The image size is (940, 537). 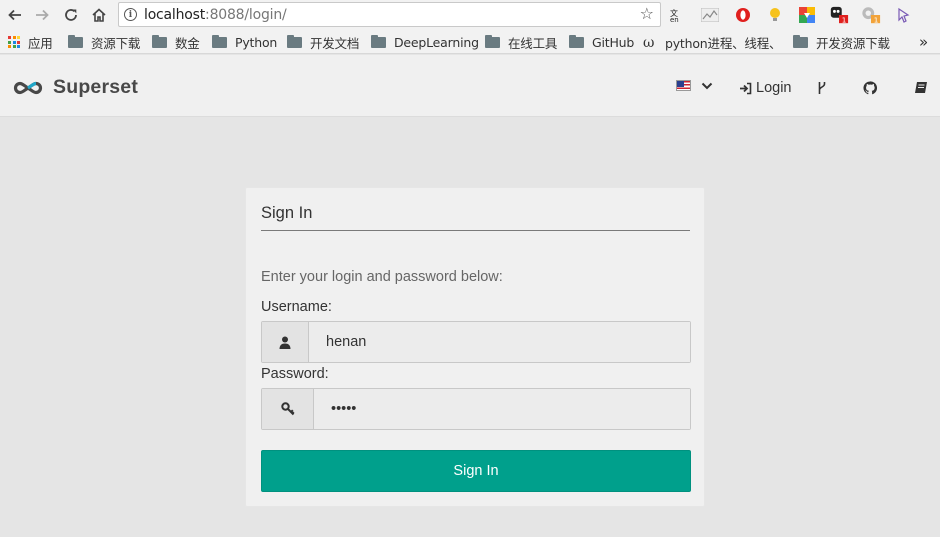 I want to click on bookmark-page: ω python进程、线程、, so click(x=712, y=42).